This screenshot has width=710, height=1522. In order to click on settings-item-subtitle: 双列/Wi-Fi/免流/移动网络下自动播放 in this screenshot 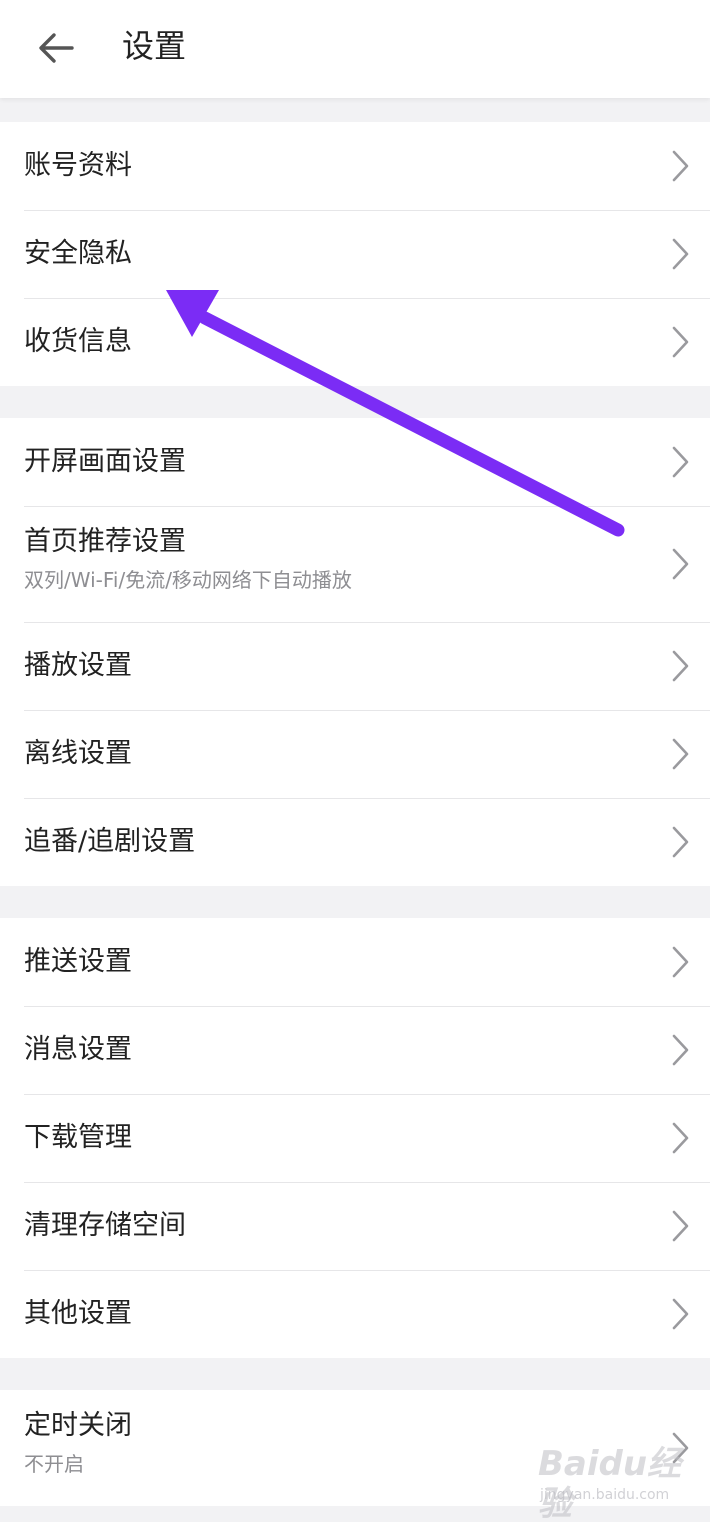, I will do `click(188, 580)`.